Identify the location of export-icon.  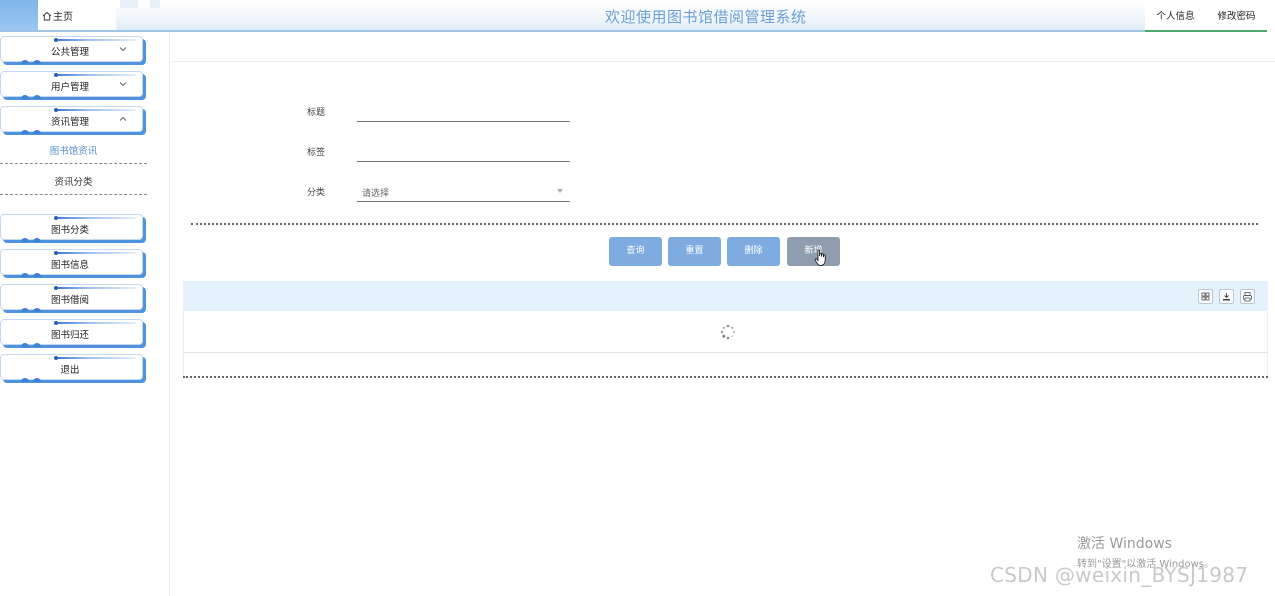
(1226, 296).